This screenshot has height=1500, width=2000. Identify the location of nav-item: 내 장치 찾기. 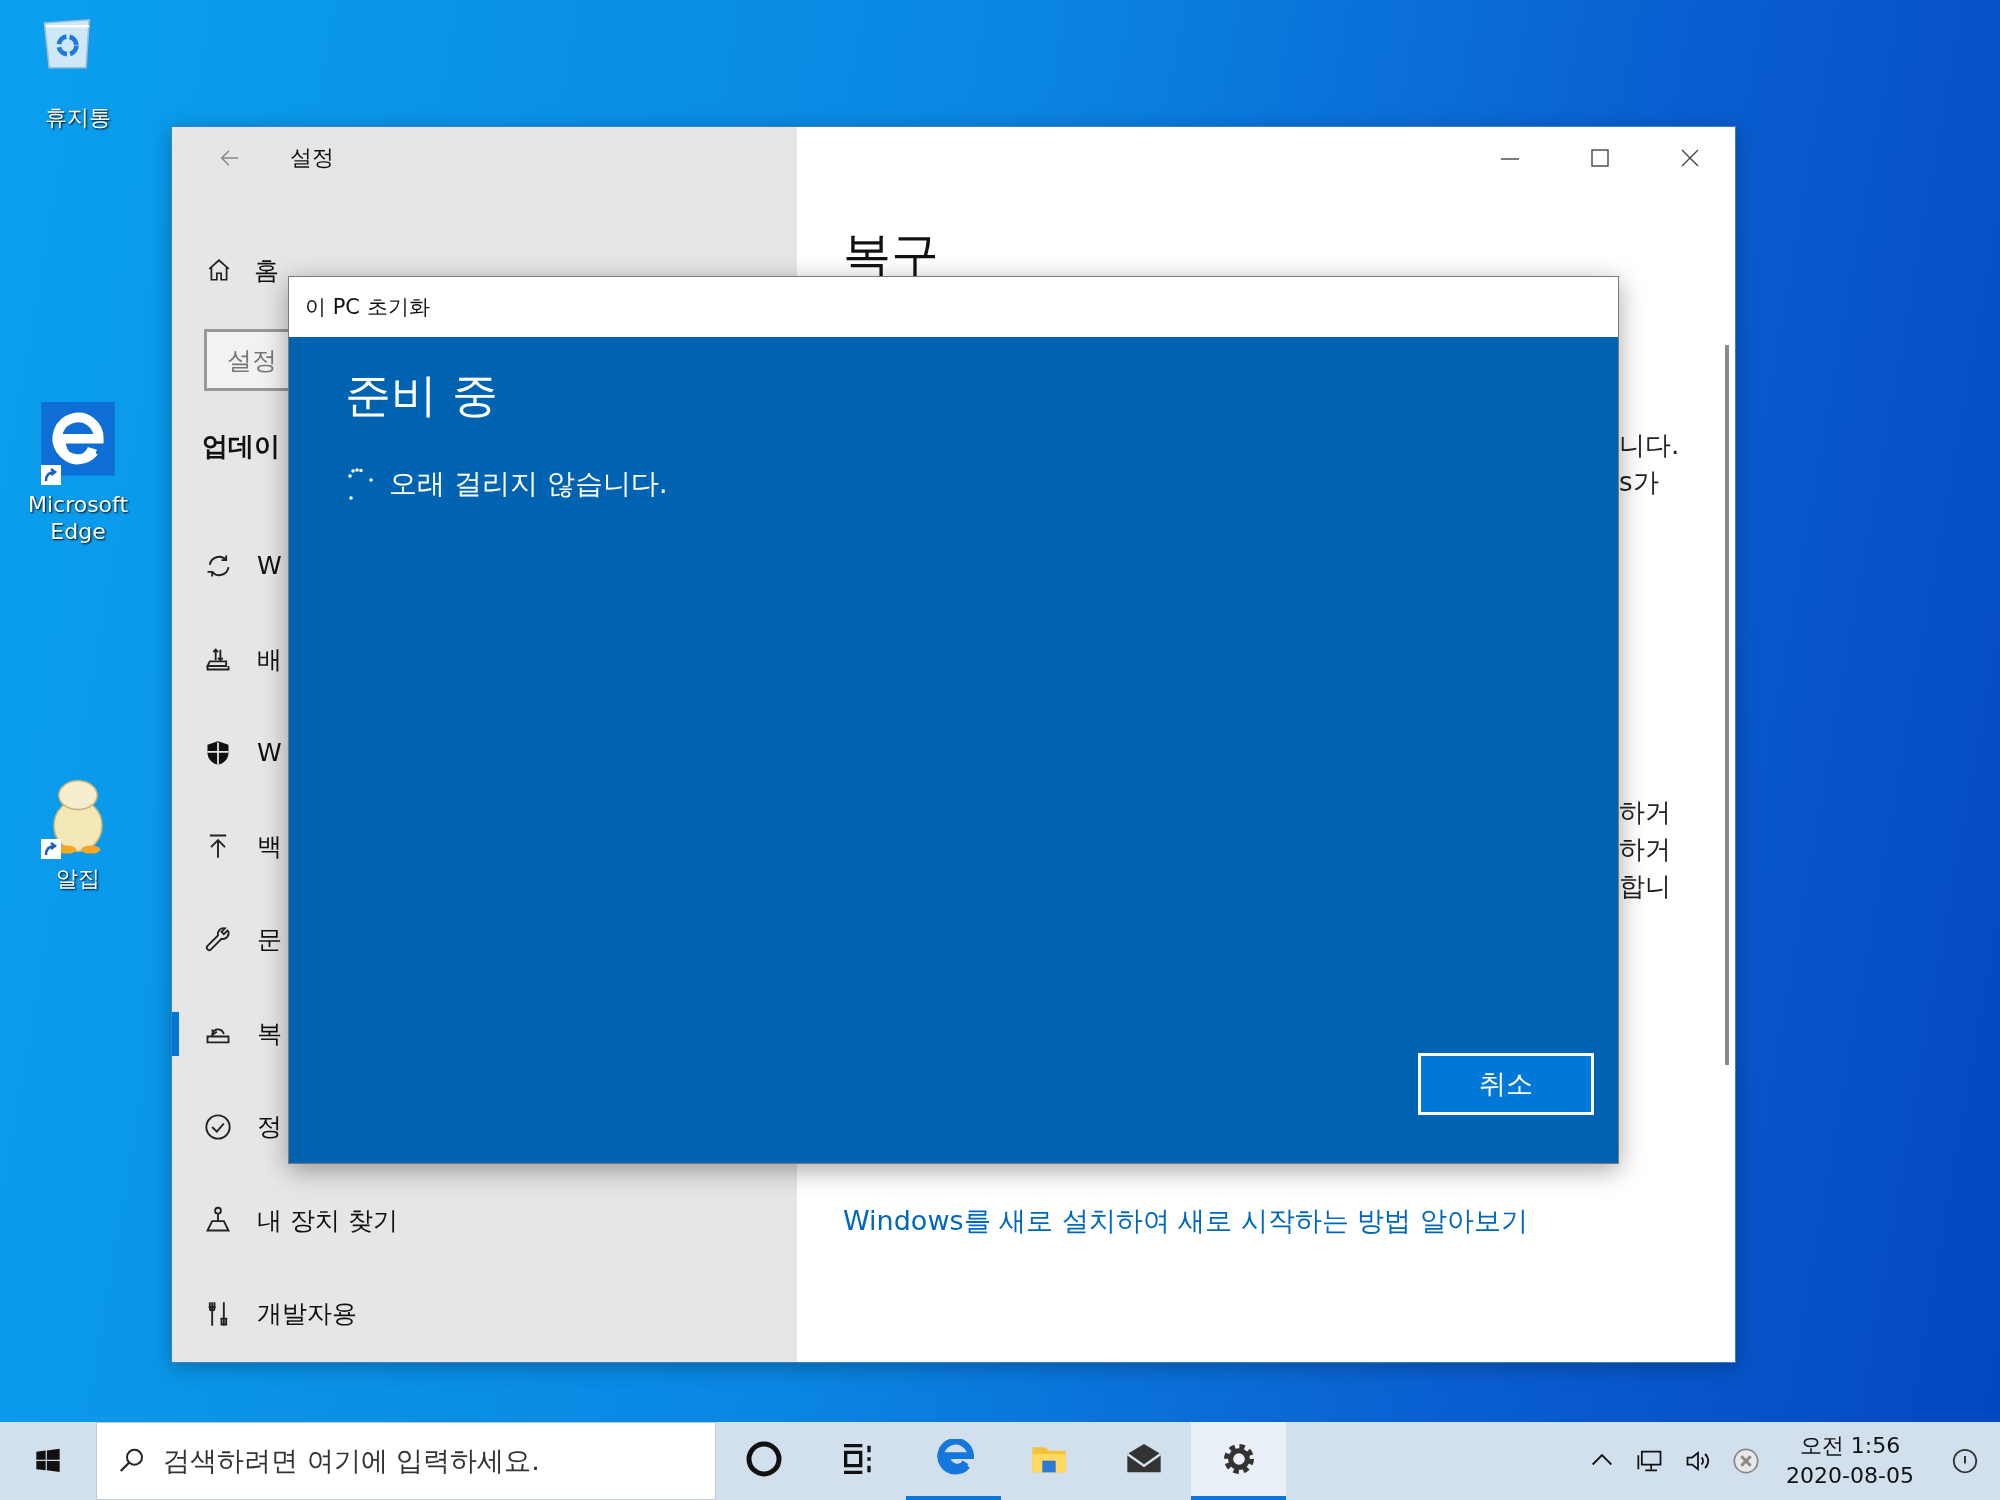
(285, 1220).